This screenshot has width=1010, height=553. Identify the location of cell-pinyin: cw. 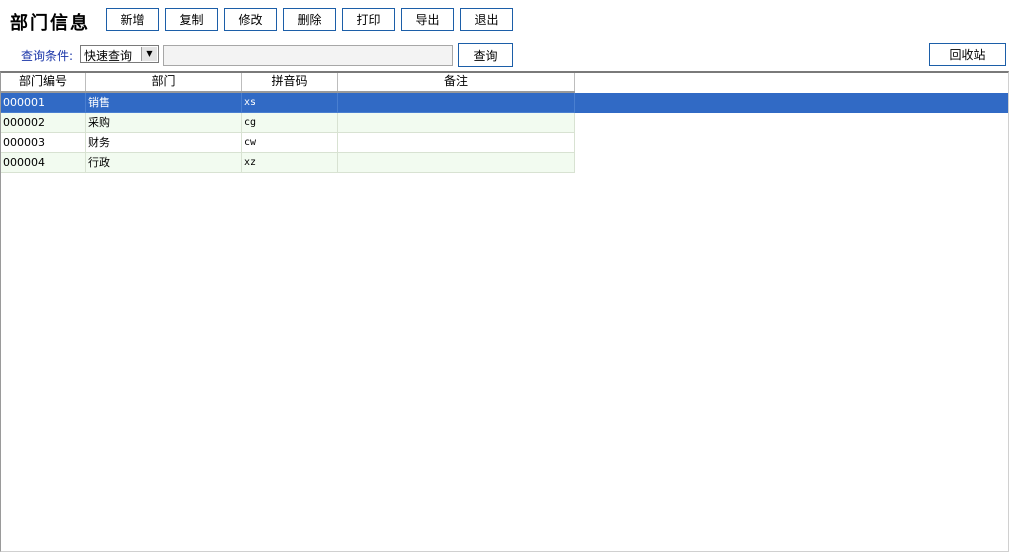
(290, 143).